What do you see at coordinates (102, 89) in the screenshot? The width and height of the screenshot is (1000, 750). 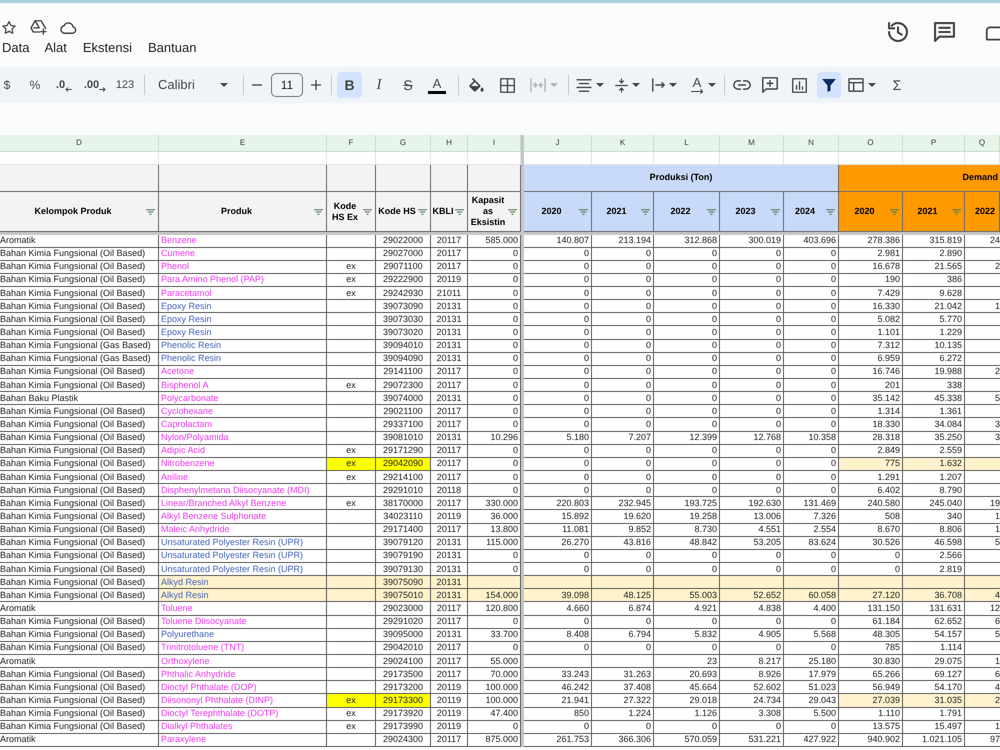 I see `arrow-right-icon` at bounding box center [102, 89].